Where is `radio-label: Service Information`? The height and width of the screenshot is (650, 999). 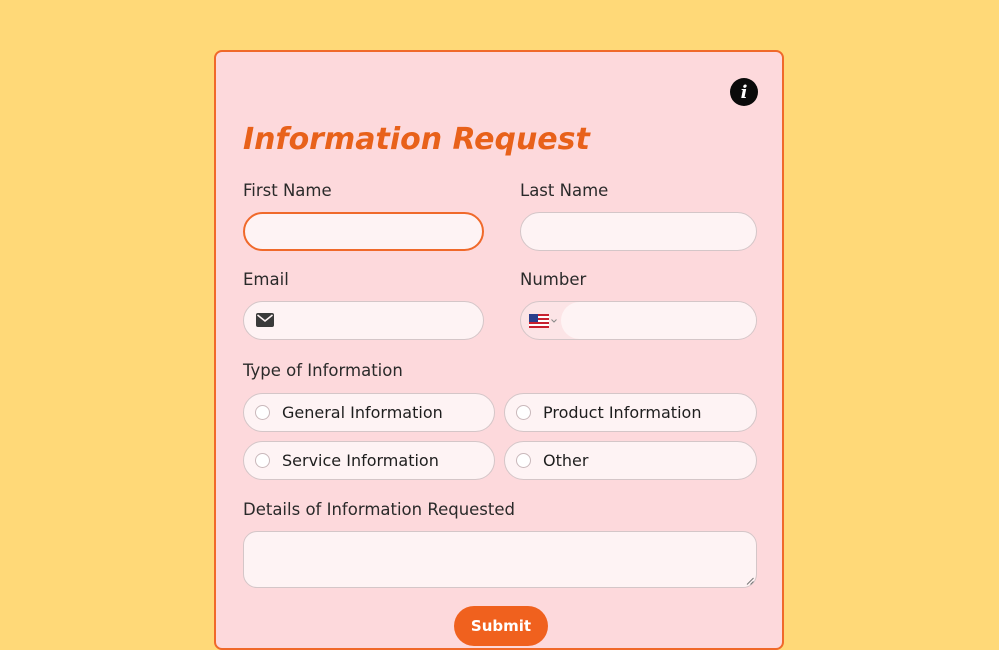
radio-label: Service Information is located at coordinates (360, 460).